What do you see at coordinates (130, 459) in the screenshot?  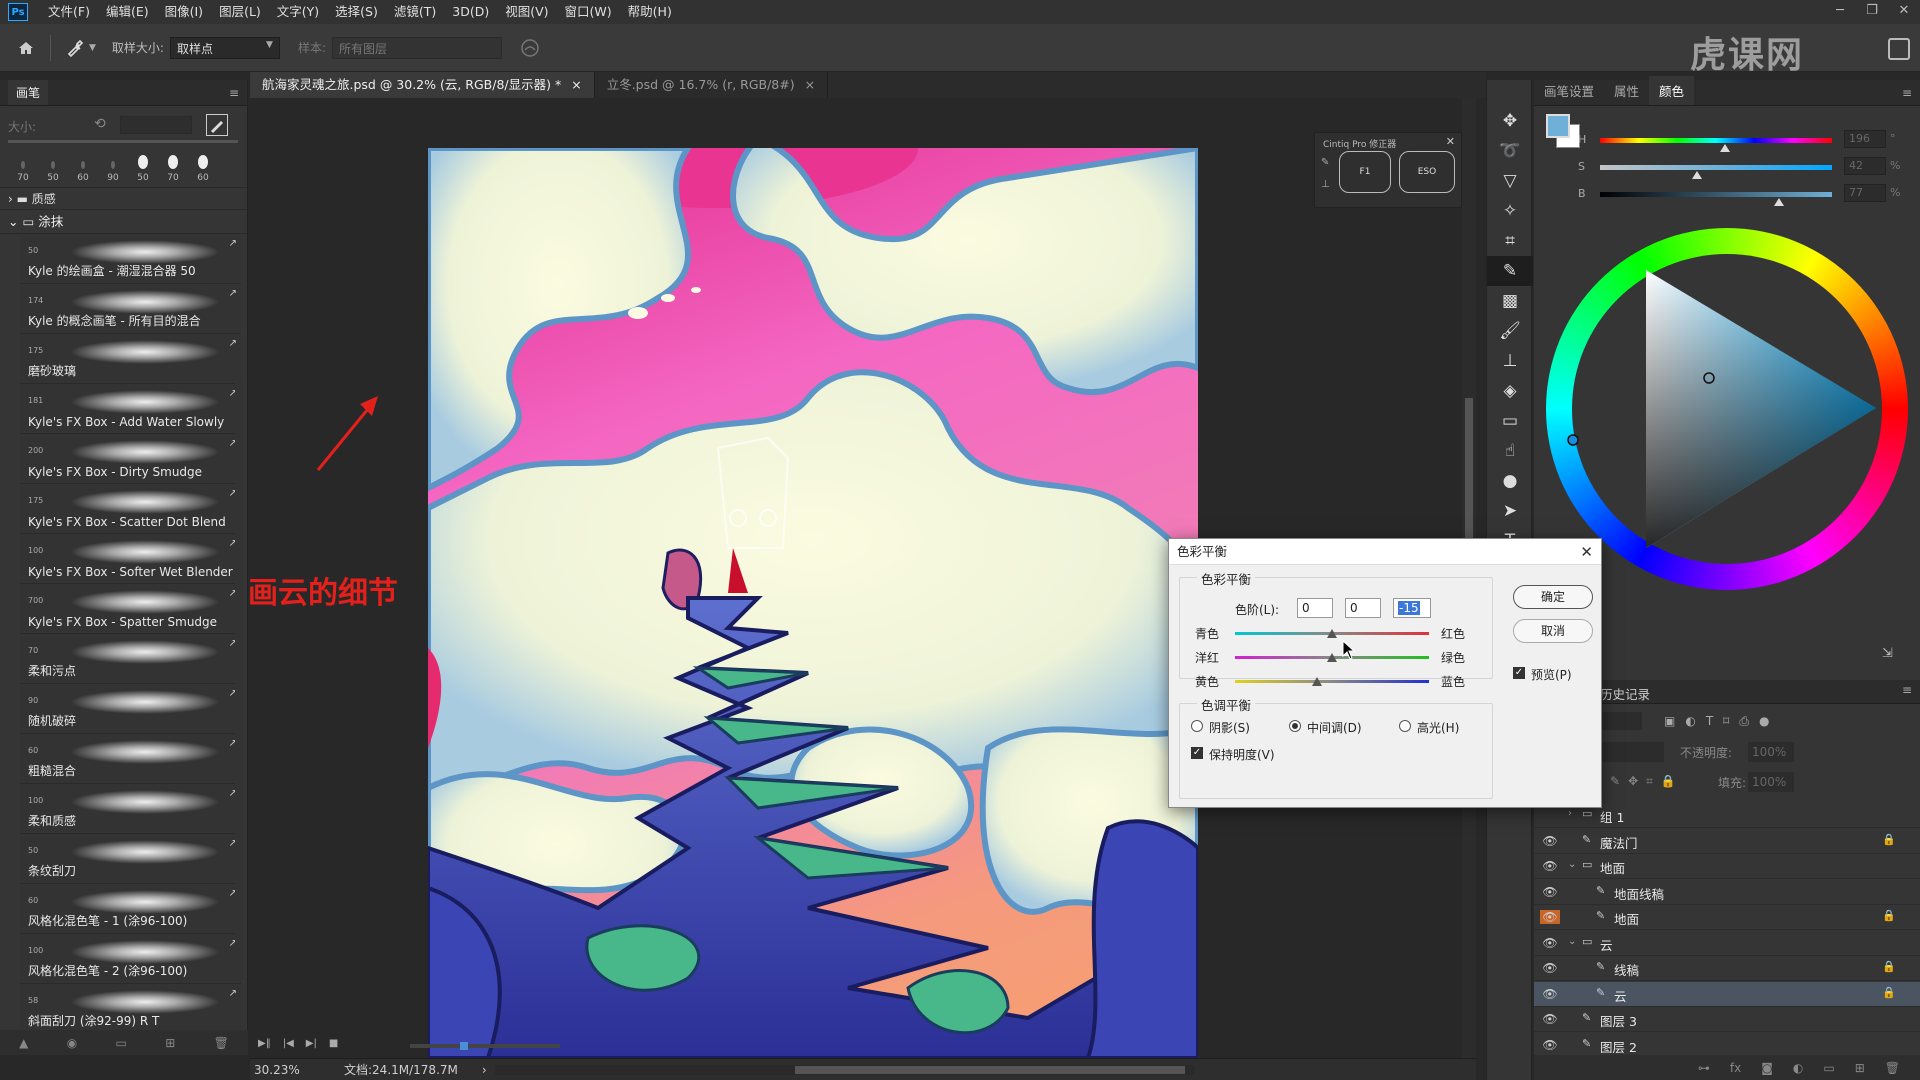 I see `brush-preset-item: 200 Kyle's FX Box - Dirty Smudge ↗` at bounding box center [130, 459].